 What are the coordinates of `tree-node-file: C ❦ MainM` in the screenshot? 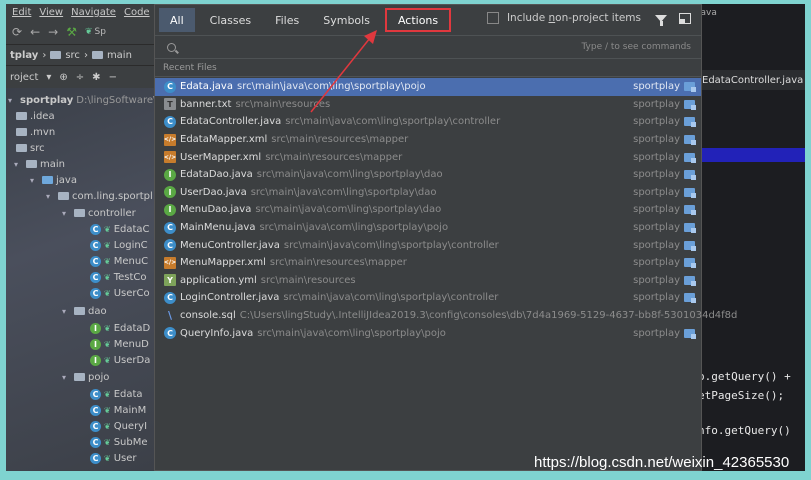 It's located at (118, 410).